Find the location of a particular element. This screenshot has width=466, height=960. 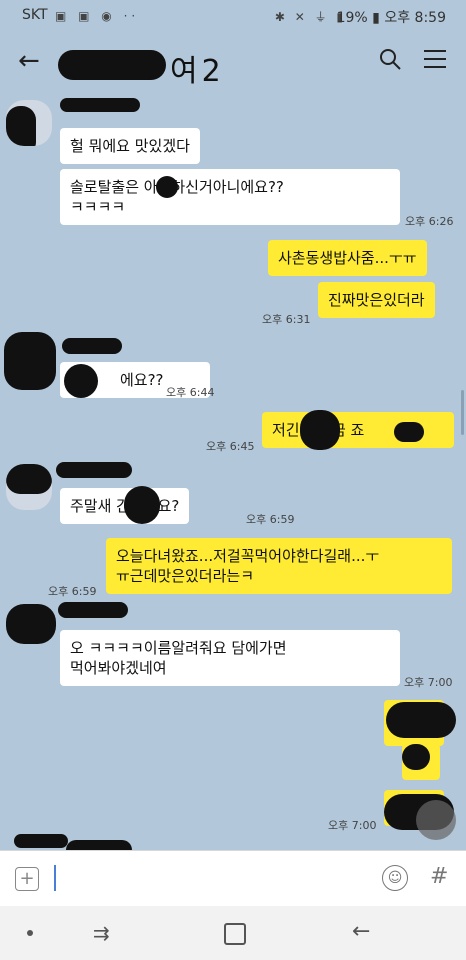

scrollbar is located at coordinates (462, 412).